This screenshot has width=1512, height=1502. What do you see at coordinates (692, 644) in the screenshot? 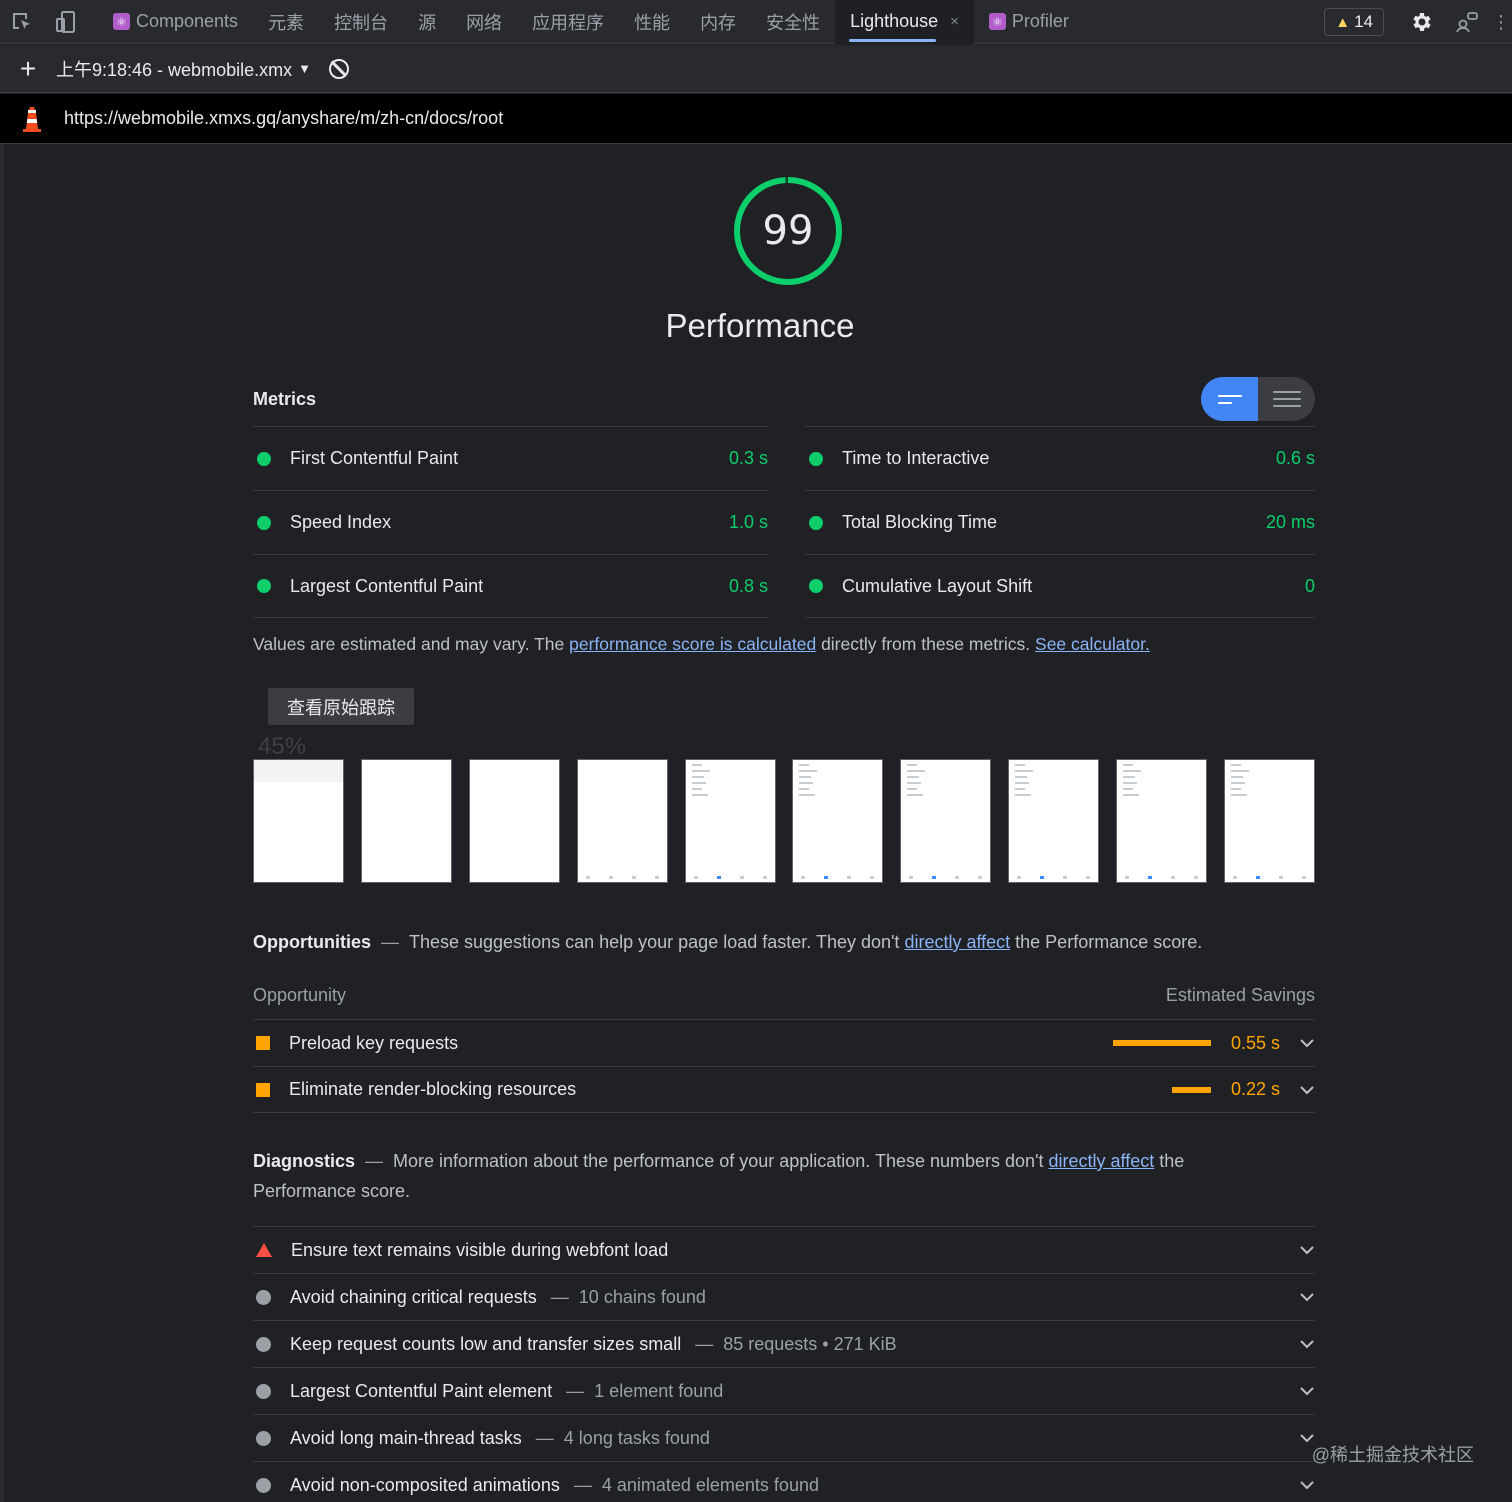
I see `score-calculated-link: performance score is calculated` at bounding box center [692, 644].